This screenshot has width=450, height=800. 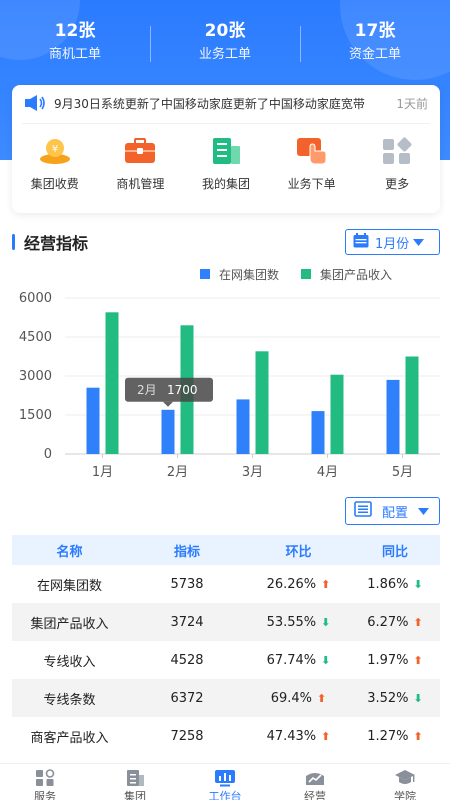 I want to click on divider, so click(x=226, y=123).